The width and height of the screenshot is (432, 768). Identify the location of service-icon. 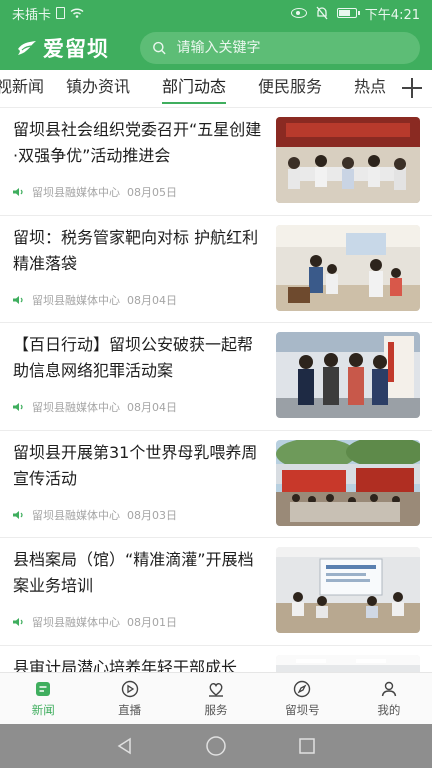
(216, 689).